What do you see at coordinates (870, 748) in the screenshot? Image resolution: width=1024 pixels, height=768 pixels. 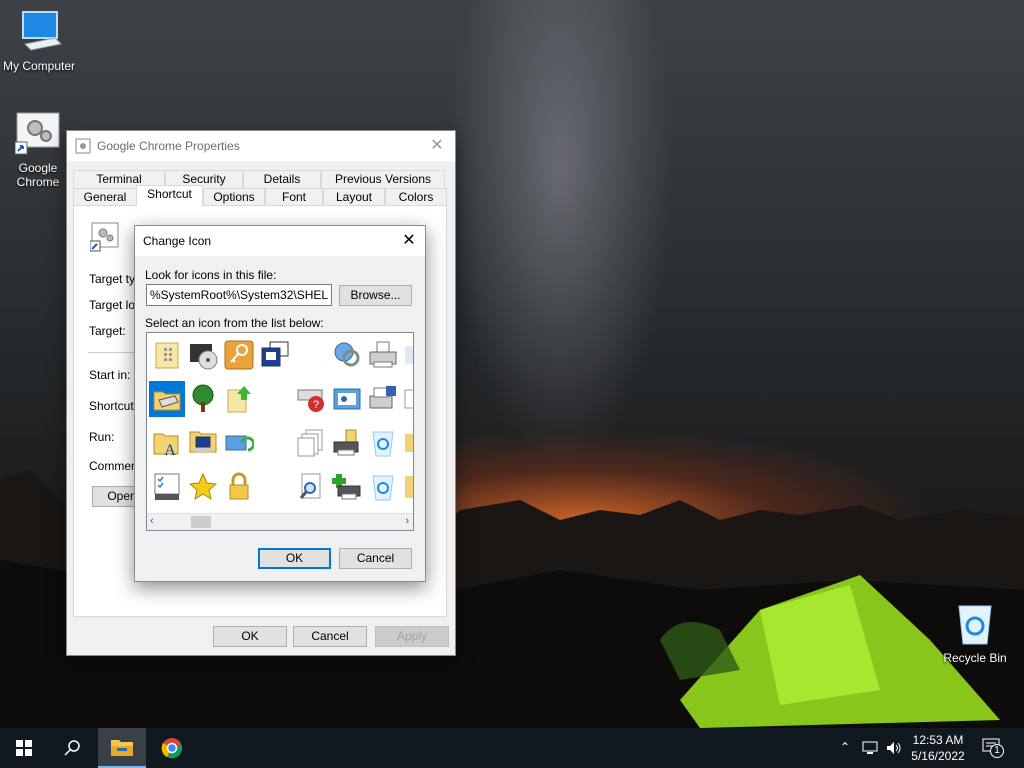 I see `network-icon` at bounding box center [870, 748].